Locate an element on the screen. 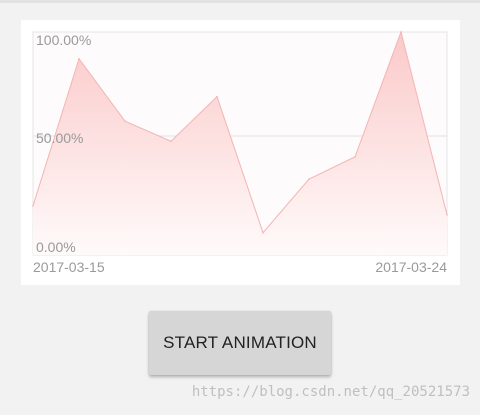  start-animation-button: START ANIMATION is located at coordinates (240, 343).